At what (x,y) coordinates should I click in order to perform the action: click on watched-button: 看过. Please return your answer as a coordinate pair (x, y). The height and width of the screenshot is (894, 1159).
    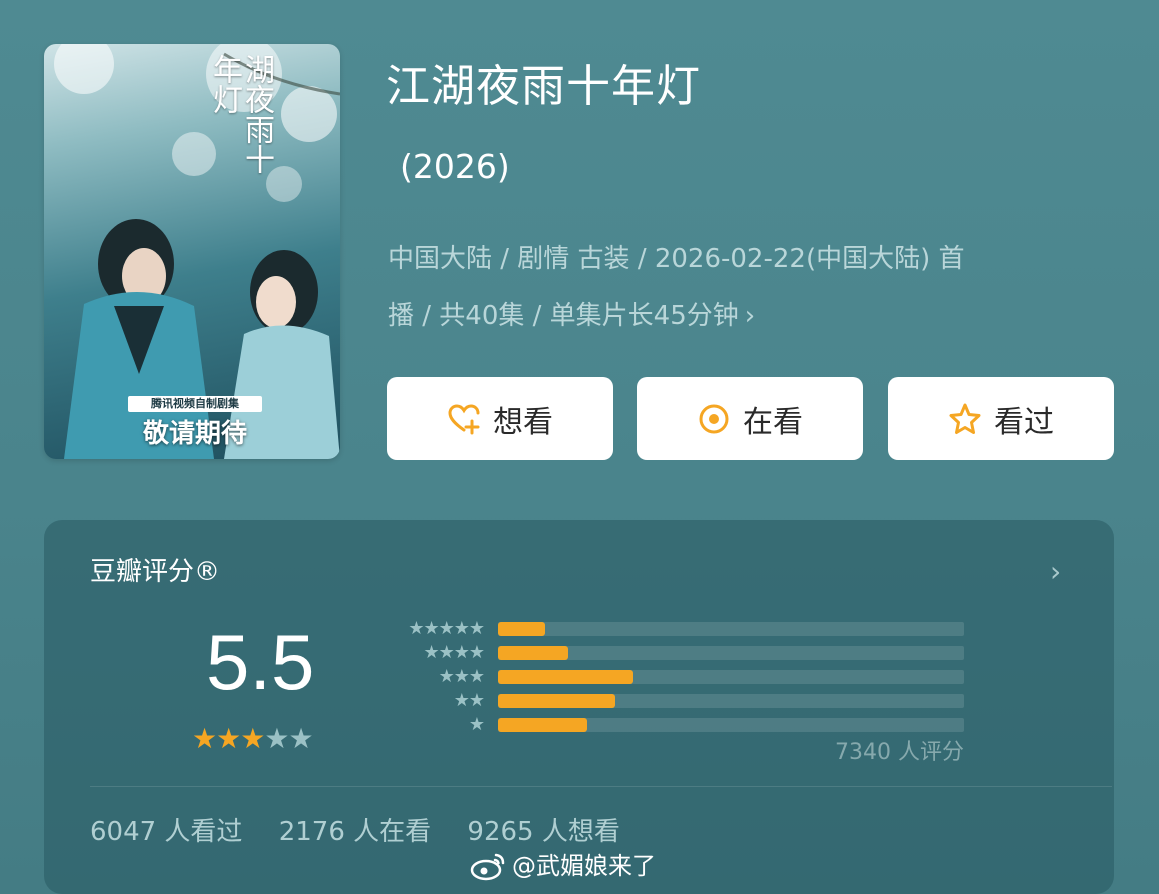
    Looking at the image, I should click on (1001, 418).